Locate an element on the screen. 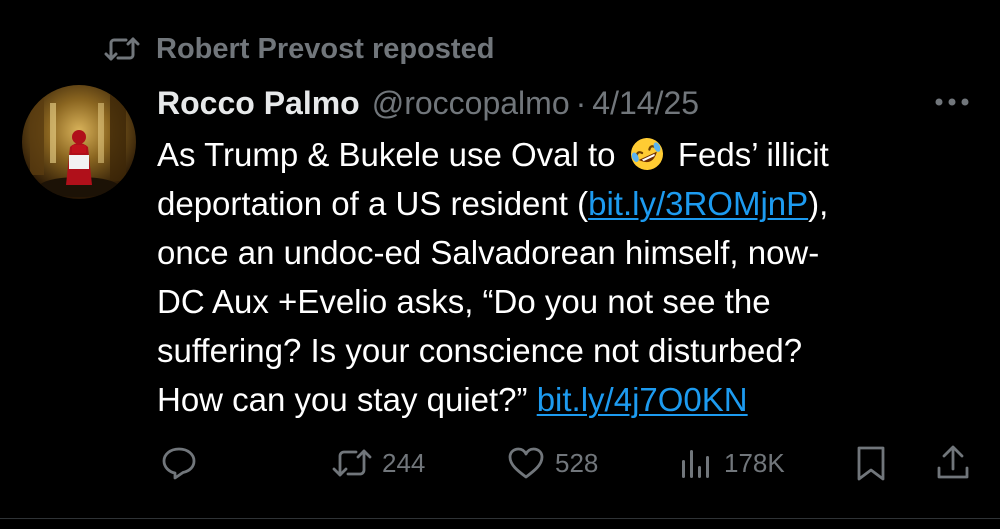 The width and height of the screenshot is (1000, 529). tweet-header: Rocco Palmo @roccopalmo · 4/14/25 is located at coordinates (428, 103).